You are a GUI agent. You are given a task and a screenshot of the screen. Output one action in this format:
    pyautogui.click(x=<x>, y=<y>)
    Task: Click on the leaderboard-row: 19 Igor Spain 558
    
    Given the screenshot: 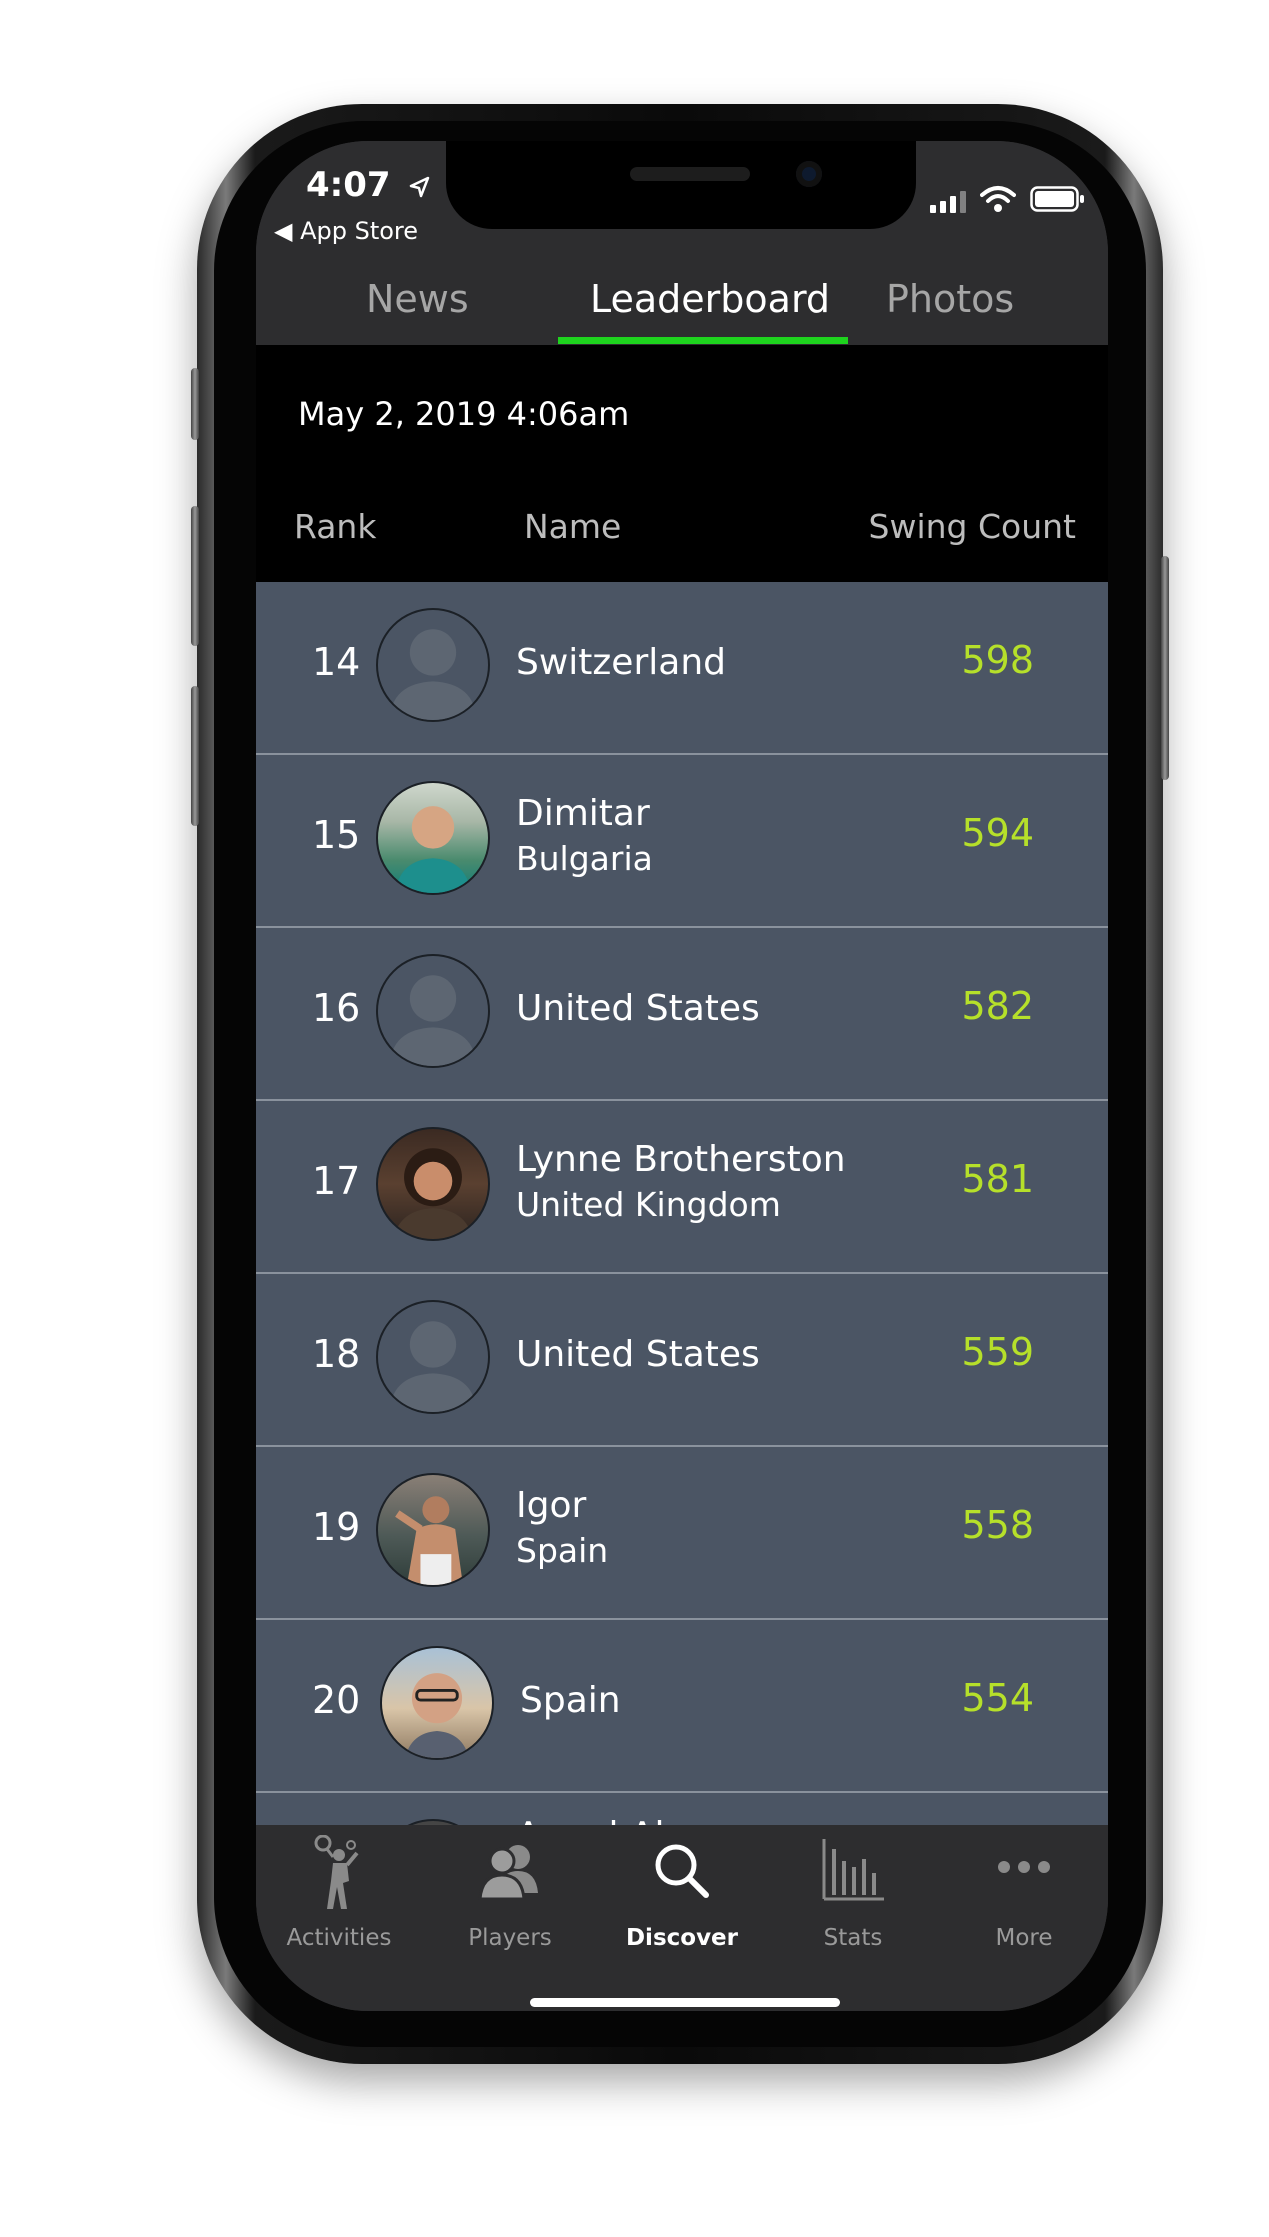 What is the action you would take?
    pyautogui.click(x=682, y=1533)
    